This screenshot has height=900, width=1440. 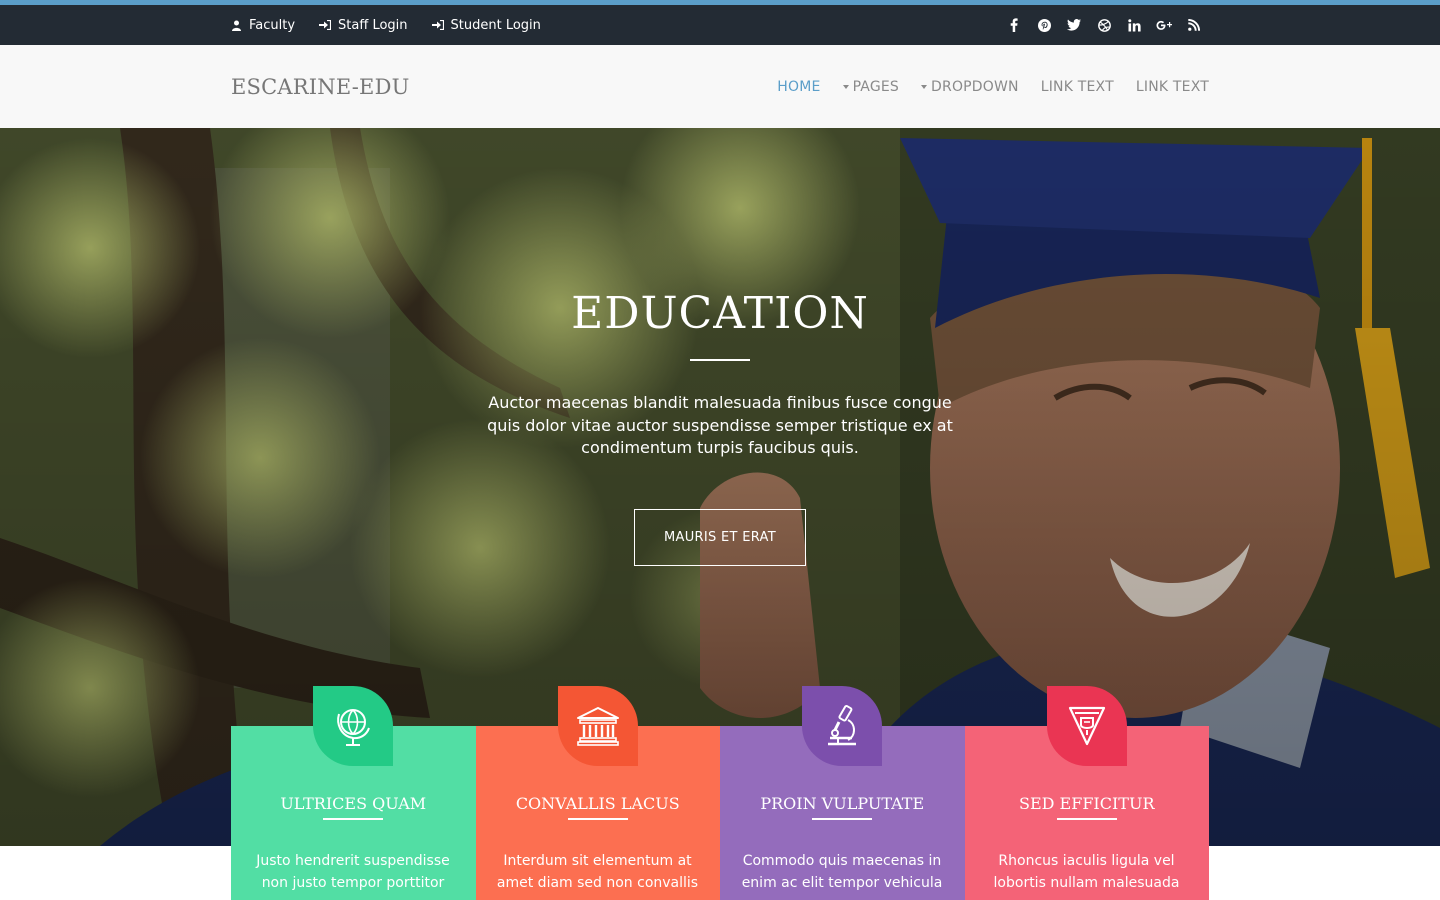 What do you see at coordinates (975, 86) in the screenshot?
I see `nav-dropdown-label: DROPDOWN` at bounding box center [975, 86].